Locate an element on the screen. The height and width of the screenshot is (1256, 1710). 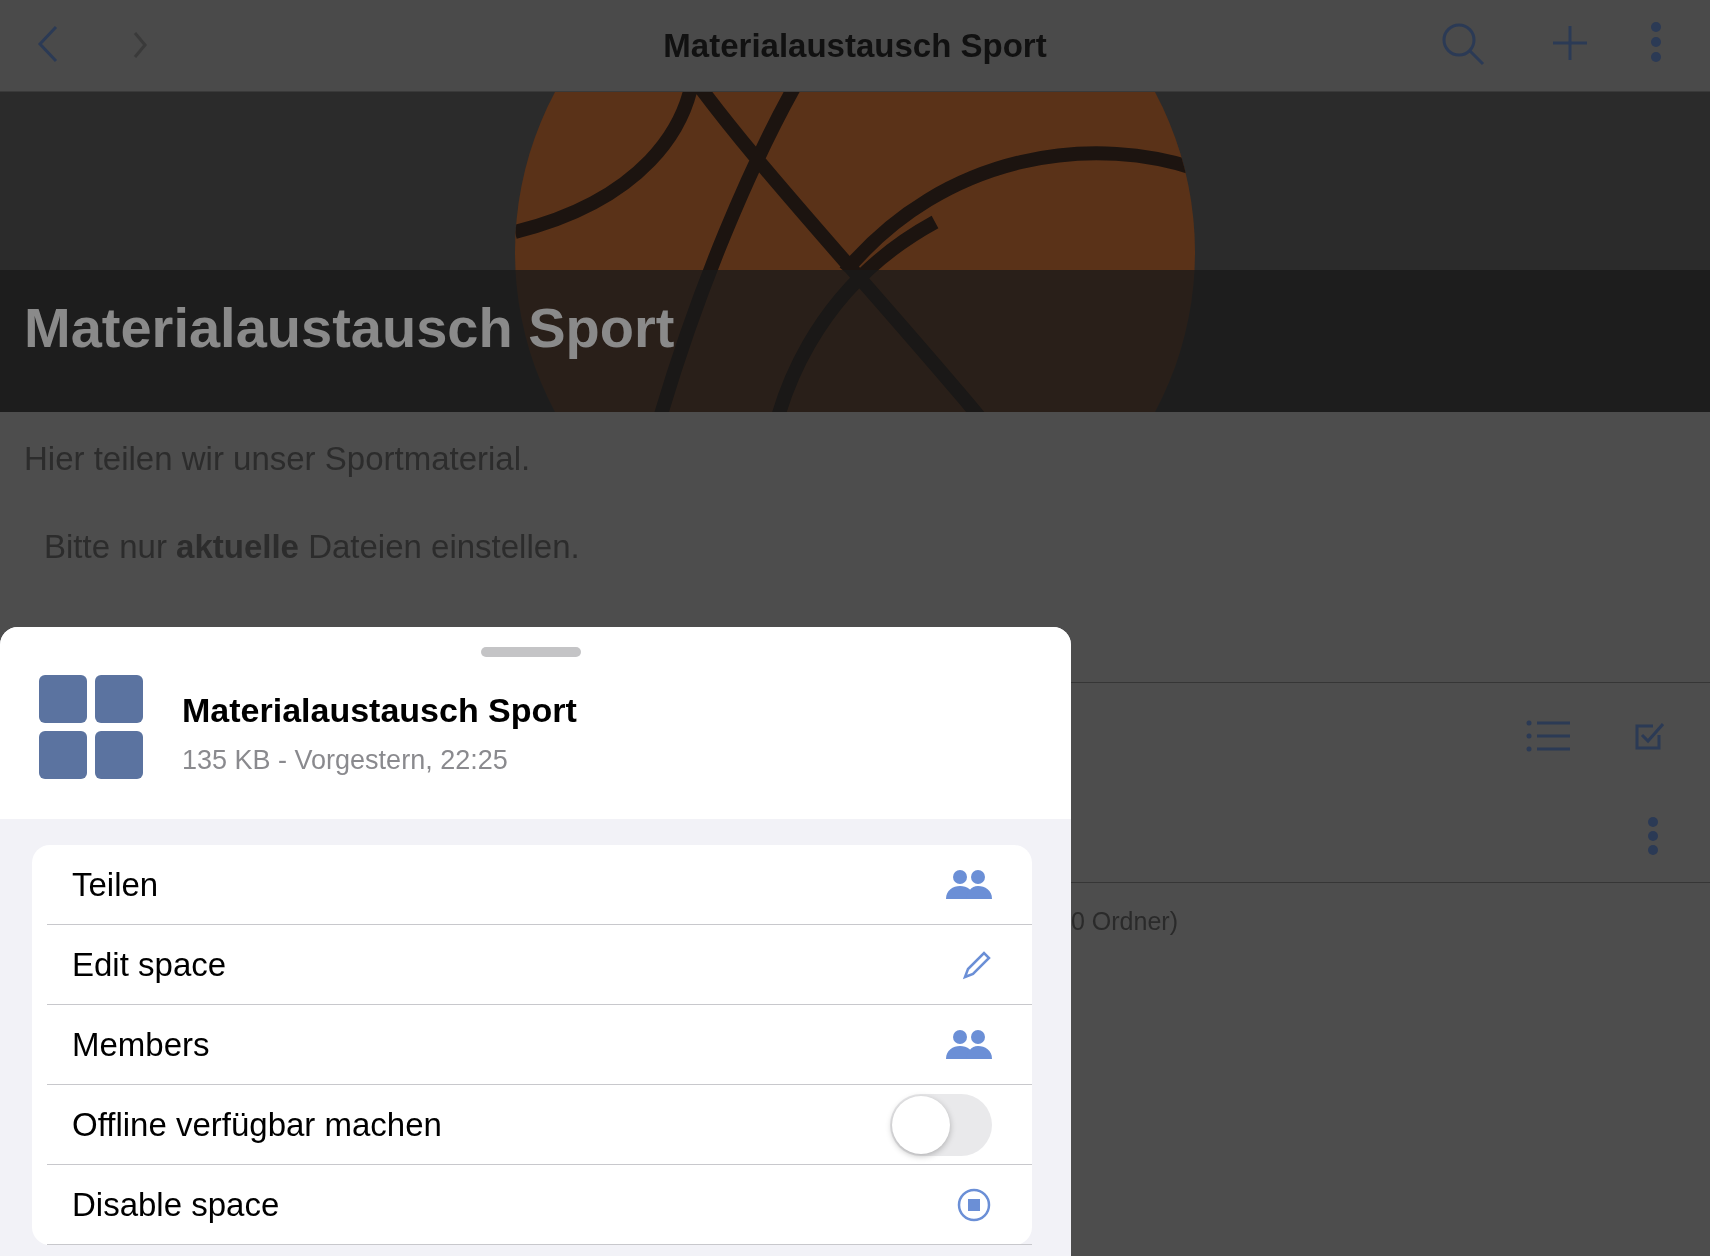
window-title: Materialaustausch Sport is located at coordinates (855, 45).